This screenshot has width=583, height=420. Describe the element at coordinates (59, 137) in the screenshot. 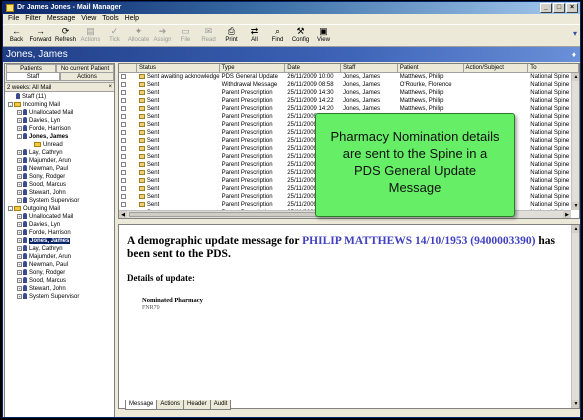

I see `tree-item: - Jones, James` at that location.